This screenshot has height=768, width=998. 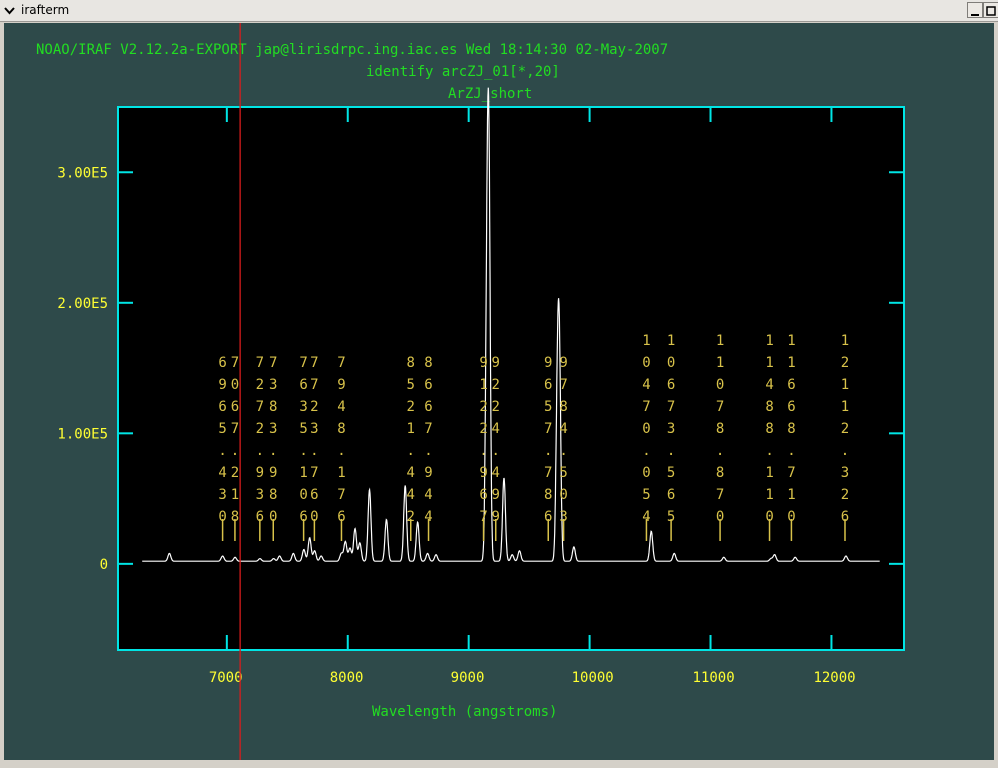 What do you see at coordinates (990, 10) in the screenshot?
I see `maximize-icon` at bounding box center [990, 10].